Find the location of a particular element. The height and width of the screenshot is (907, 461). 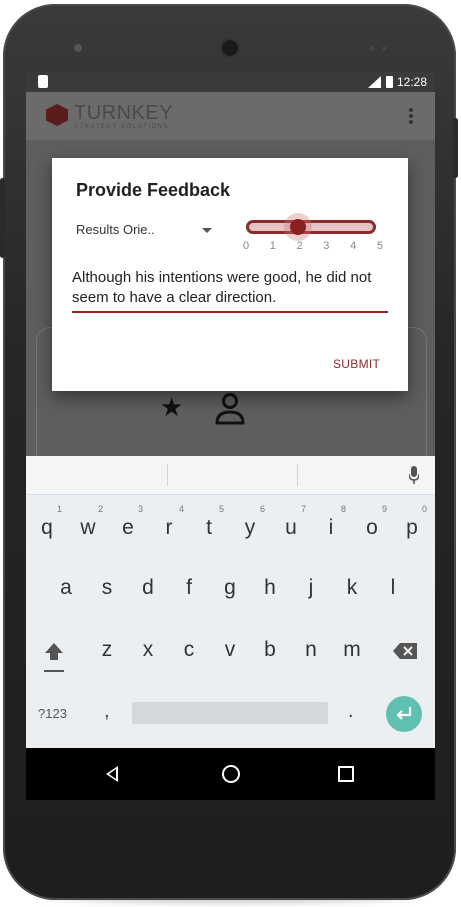

navigation-bar is located at coordinates (230, 774).